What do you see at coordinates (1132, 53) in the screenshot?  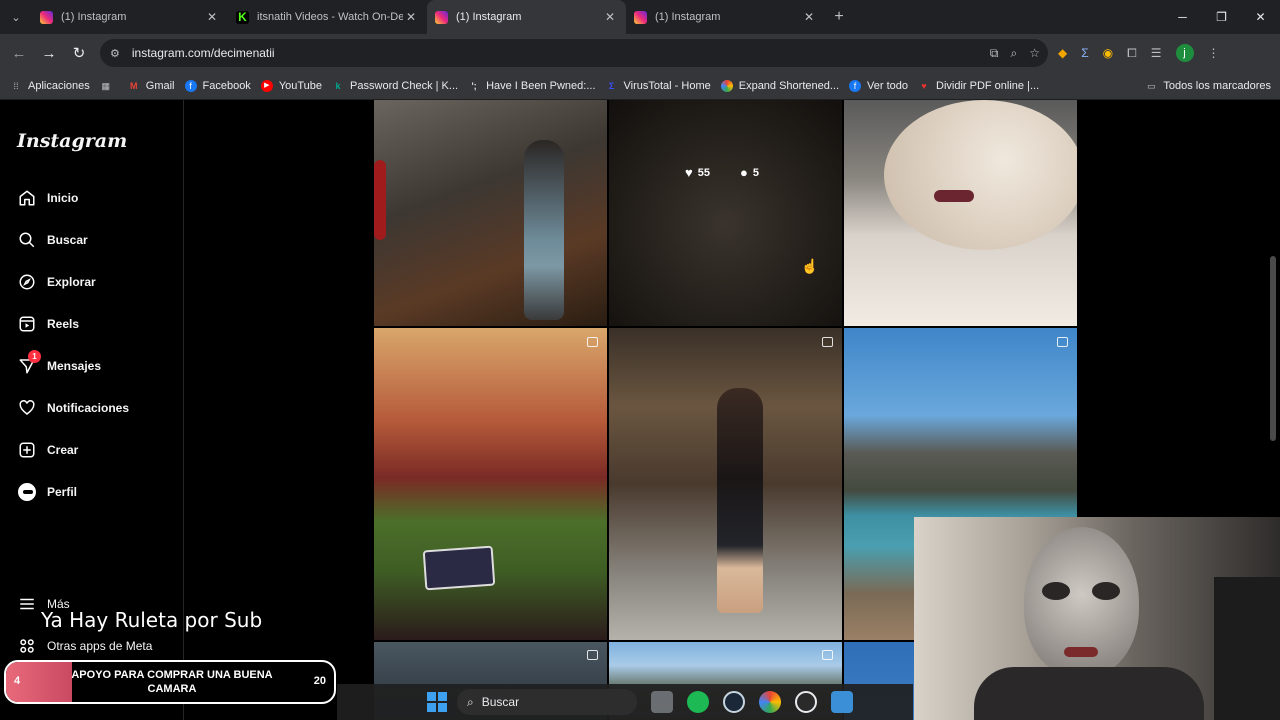 I see `puzzle-icon: ⧠` at bounding box center [1132, 53].